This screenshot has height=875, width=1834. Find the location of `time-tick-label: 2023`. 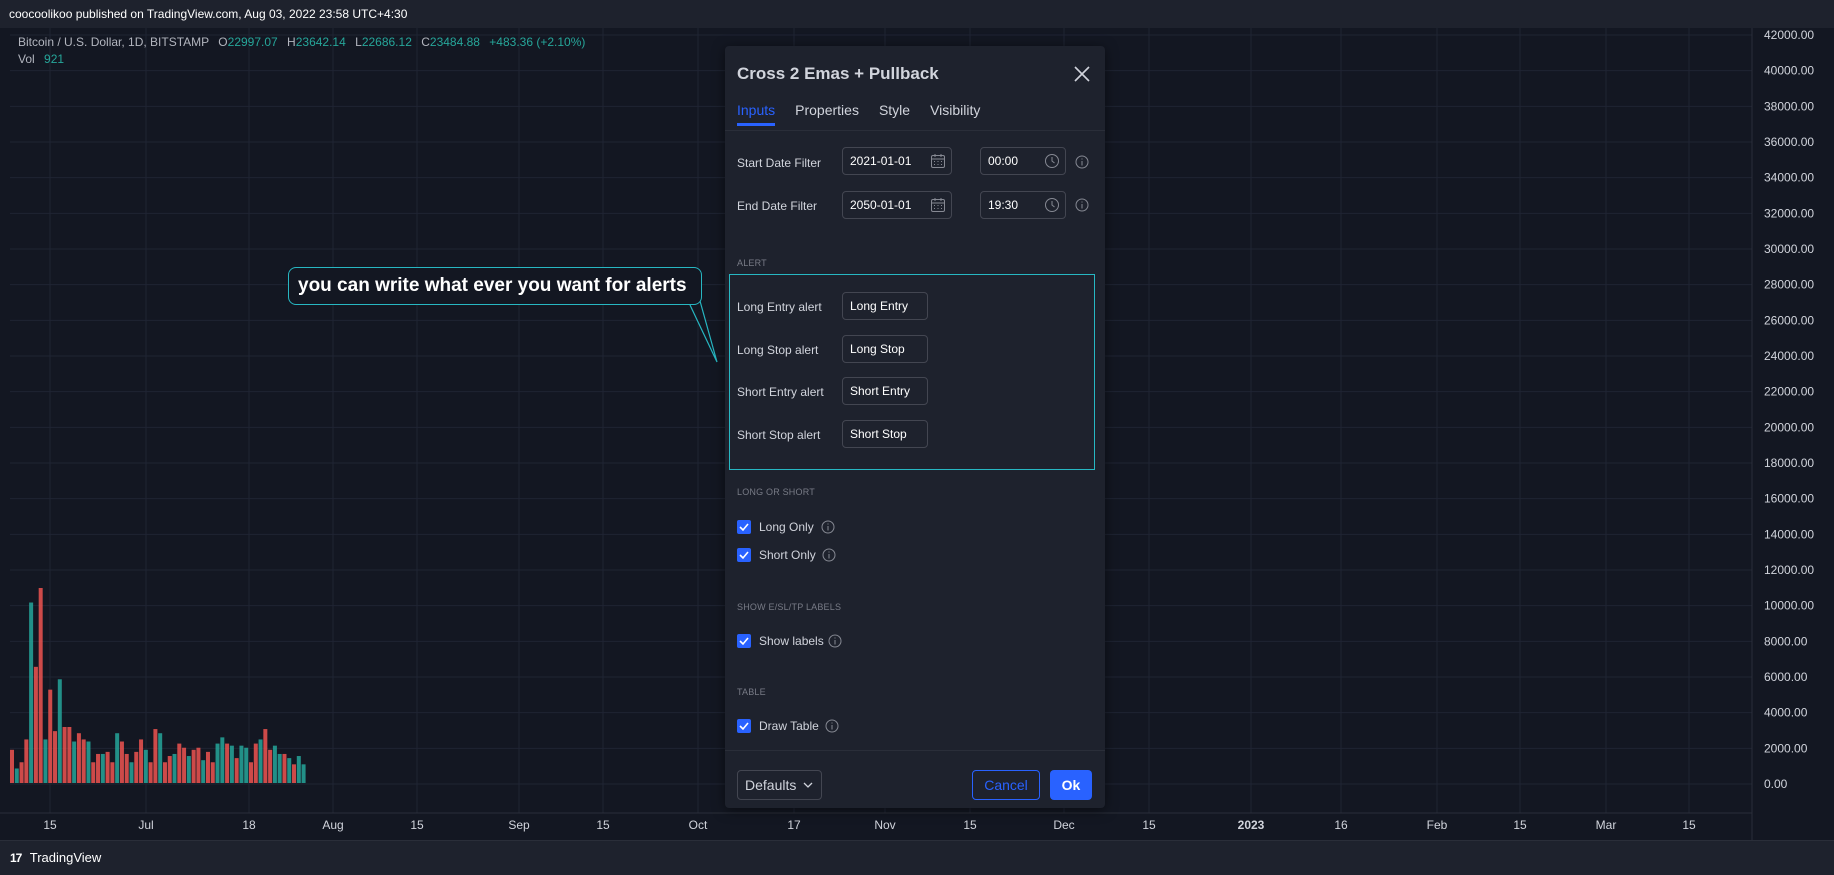

time-tick-label: 2023 is located at coordinates (1251, 825).